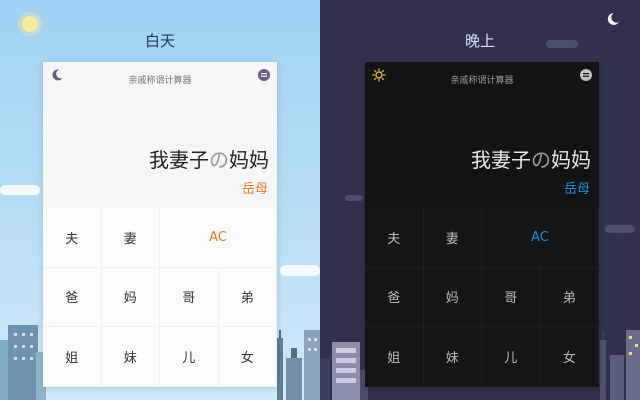 This screenshot has width=640, height=400. I want to click on night-mode-label: 晚上, so click(479, 41).